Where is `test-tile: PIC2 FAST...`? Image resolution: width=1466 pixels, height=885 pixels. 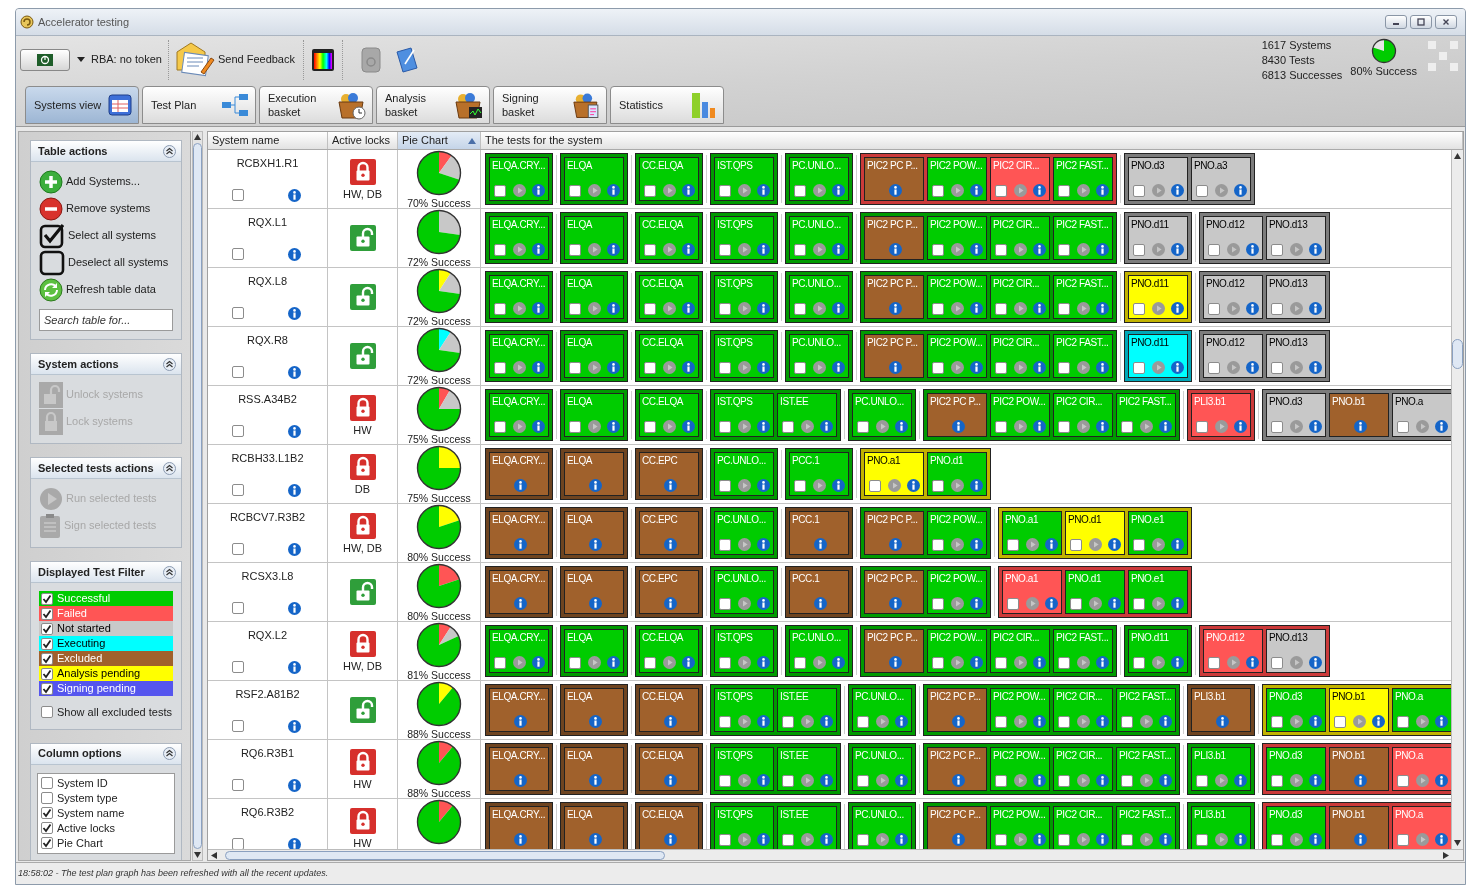
test-tile: PIC2 FAST... is located at coordinates (1146, 710).